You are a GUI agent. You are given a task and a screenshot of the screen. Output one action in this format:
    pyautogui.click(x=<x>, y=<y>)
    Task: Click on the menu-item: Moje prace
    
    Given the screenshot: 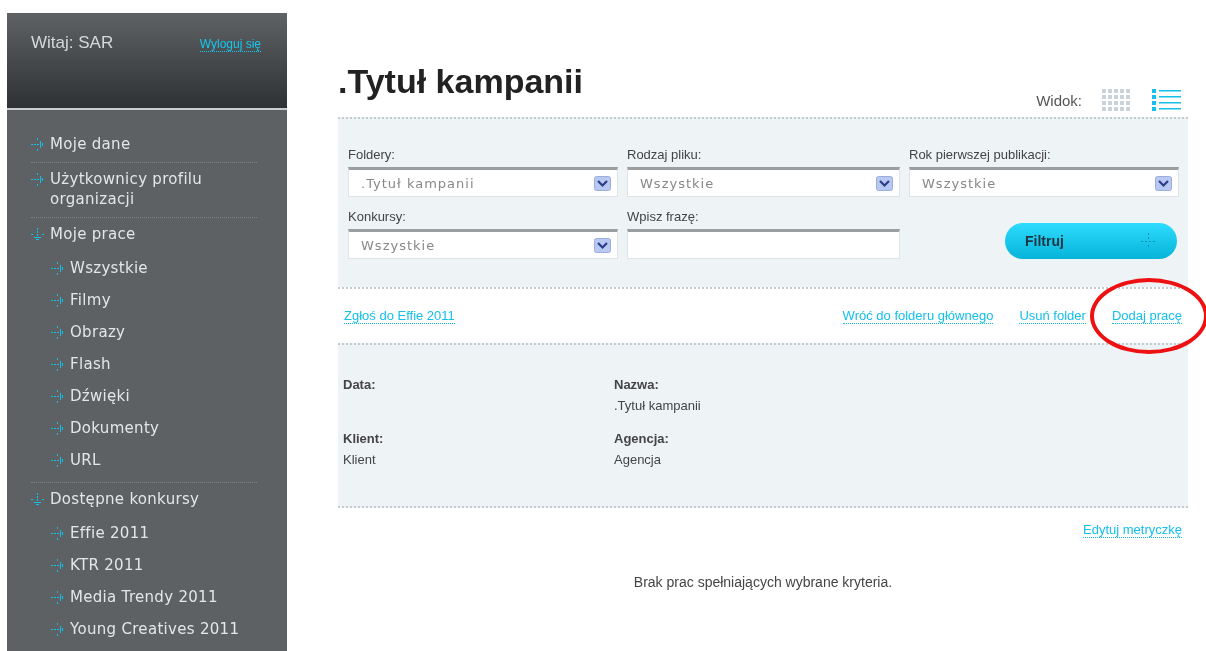 What is the action you would take?
    pyautogui.click(x=144, y=234)
    